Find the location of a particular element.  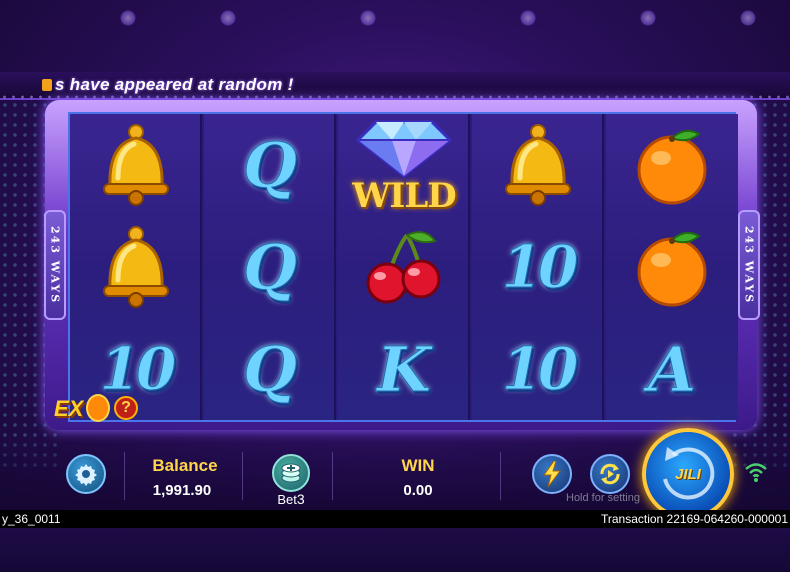

bet-label: Bet is located at coordinates (287, 499).